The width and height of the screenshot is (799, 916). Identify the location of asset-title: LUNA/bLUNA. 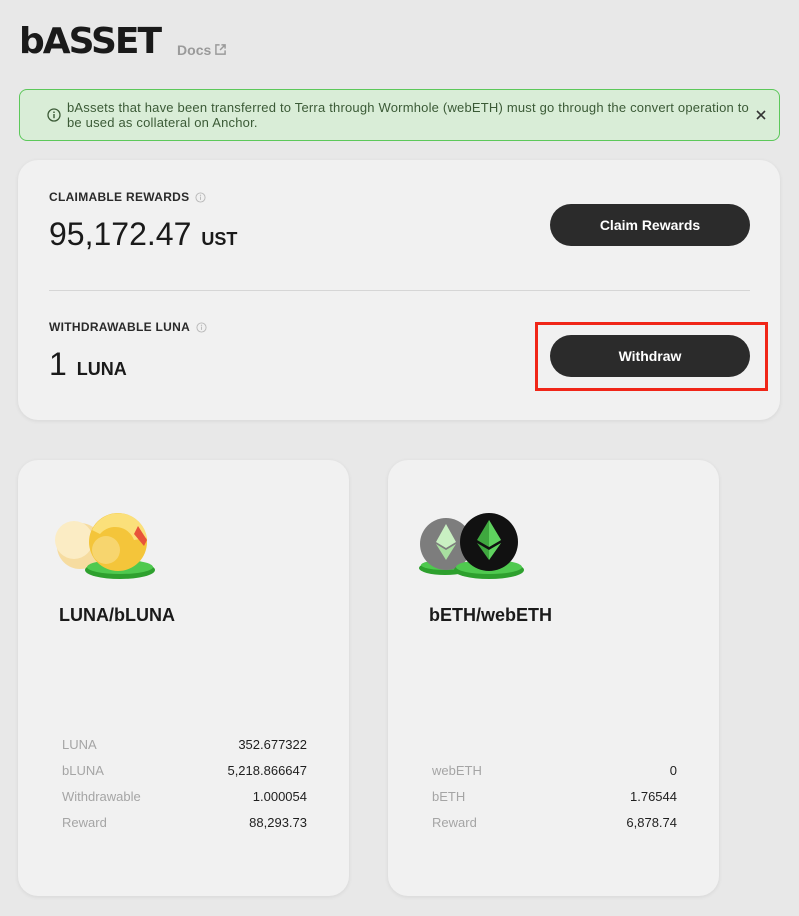
(117, 615).